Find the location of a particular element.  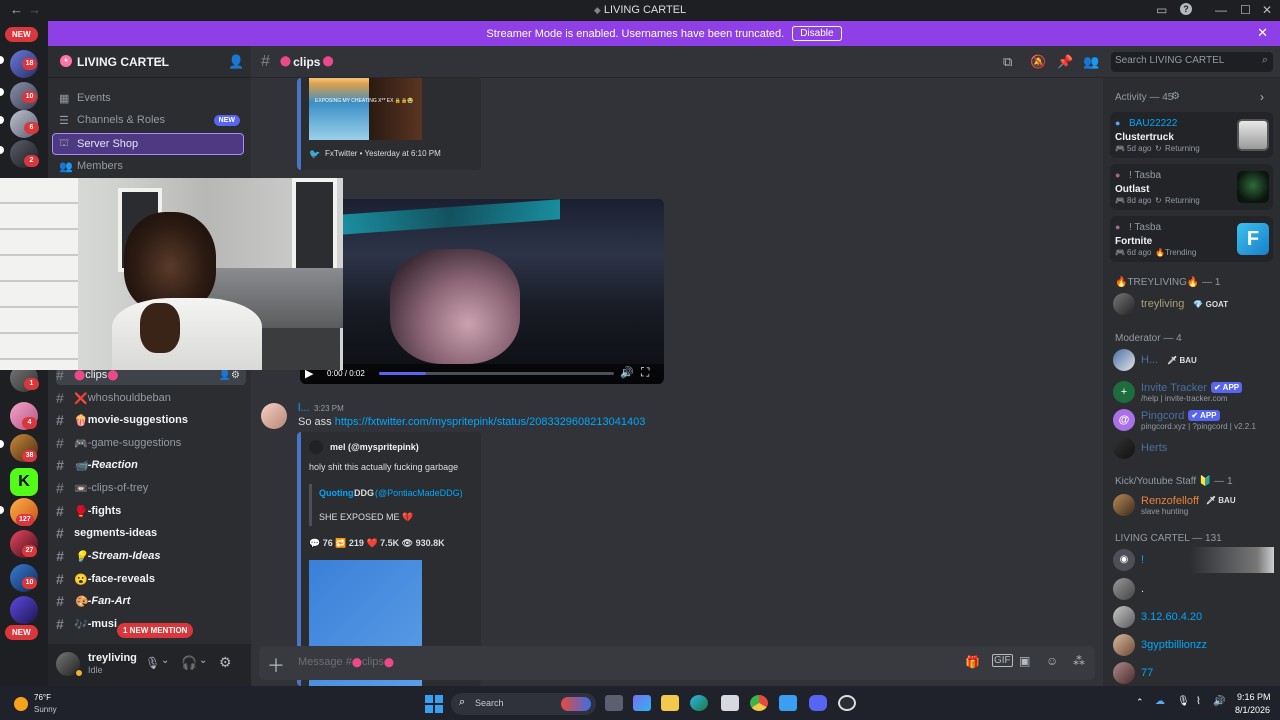

maximize-icon: ☐ is located at coordinates (1245, 10).